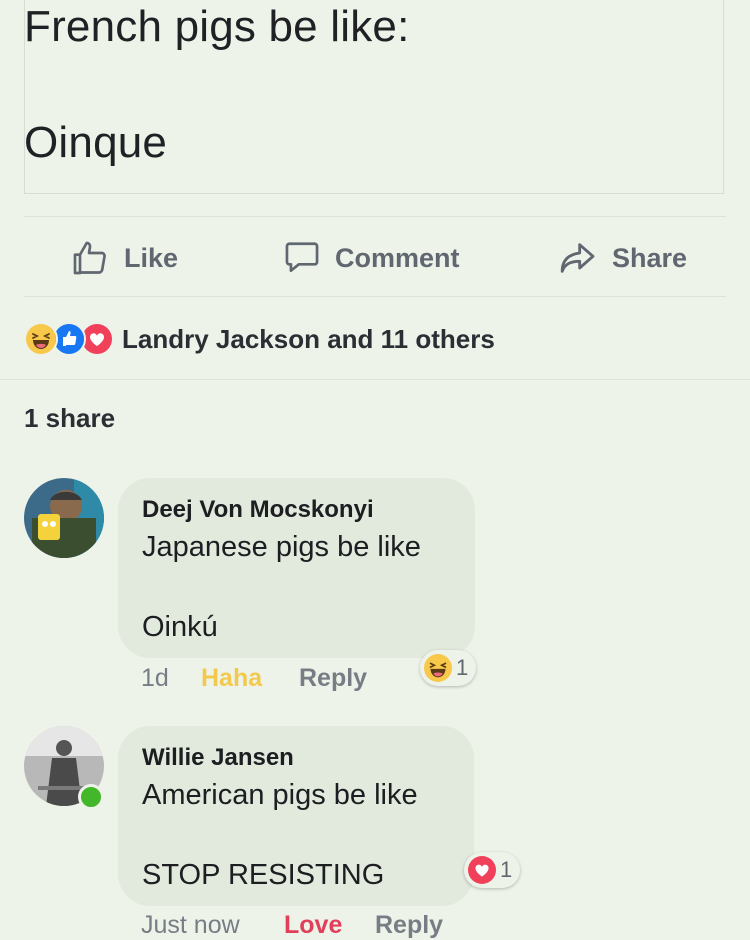 The height and width of the screenshot is (940, 750). I want to click on comment-text-line-2: STOP RESISTING, so click(263, 875).